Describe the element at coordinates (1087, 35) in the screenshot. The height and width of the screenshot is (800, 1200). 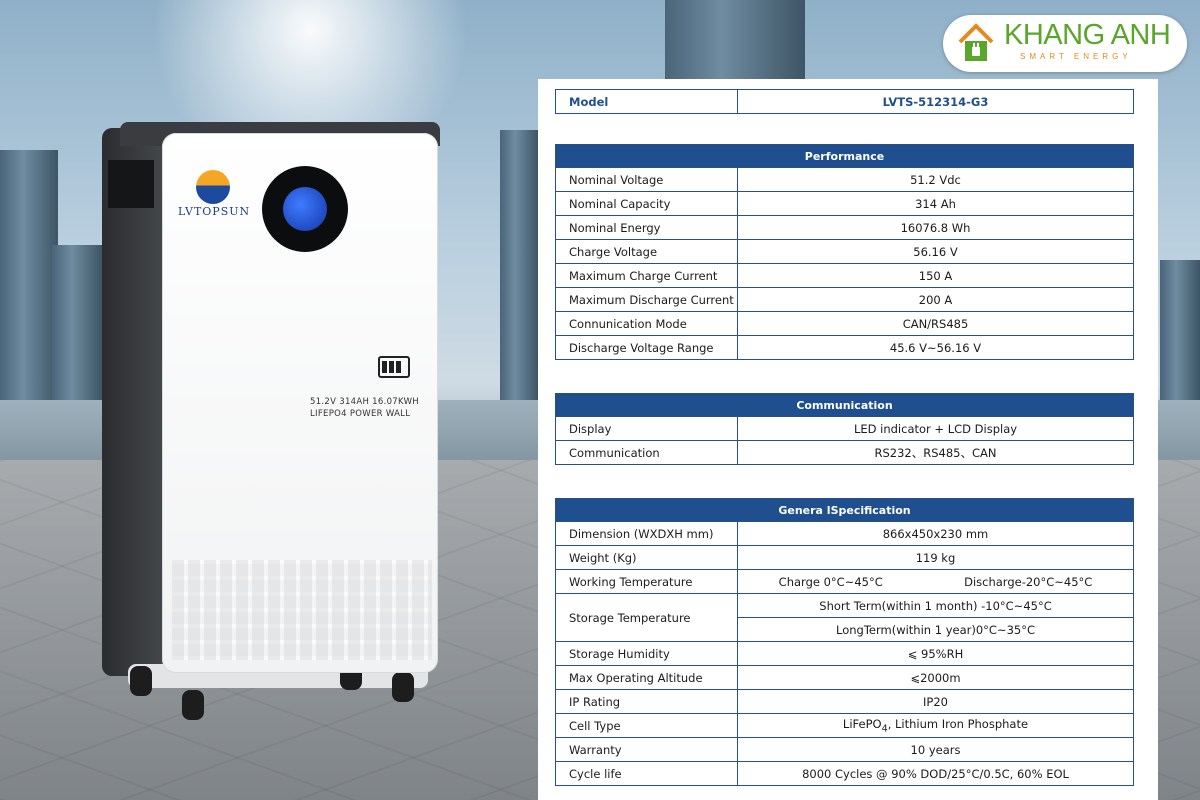
I see `brand-name: KHANG ANH` at that location.